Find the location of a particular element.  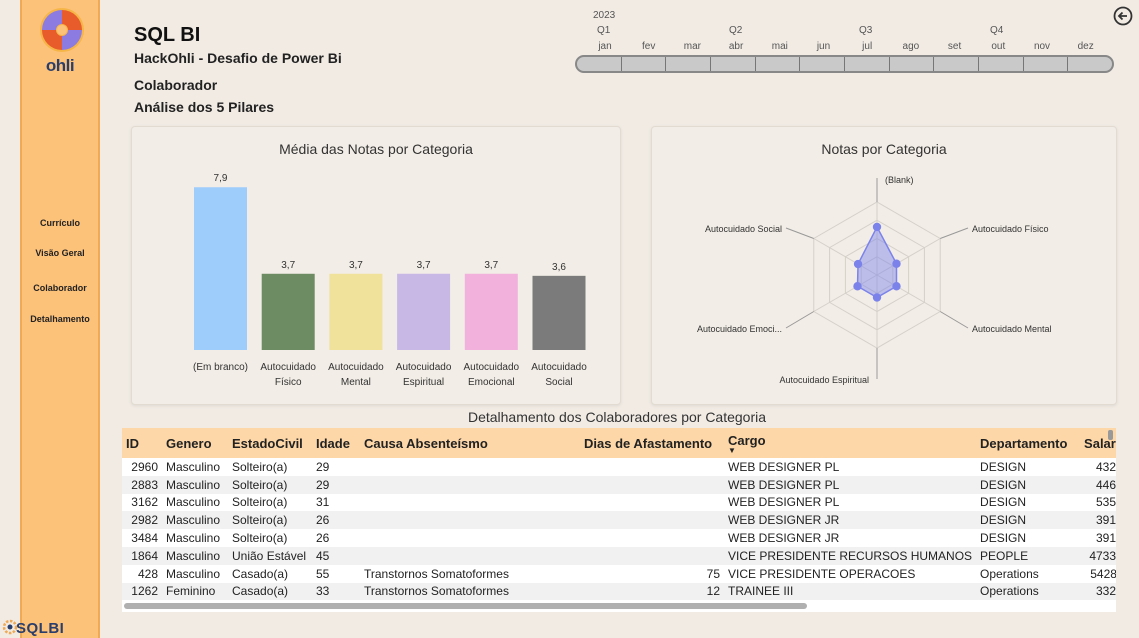

radar-series-area is located at coordinates (877, 262).